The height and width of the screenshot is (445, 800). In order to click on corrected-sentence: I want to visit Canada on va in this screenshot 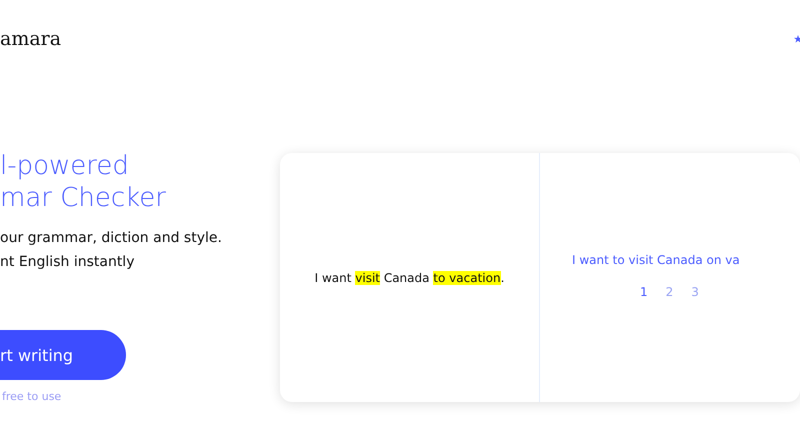, I will do `click(656, 259)`.